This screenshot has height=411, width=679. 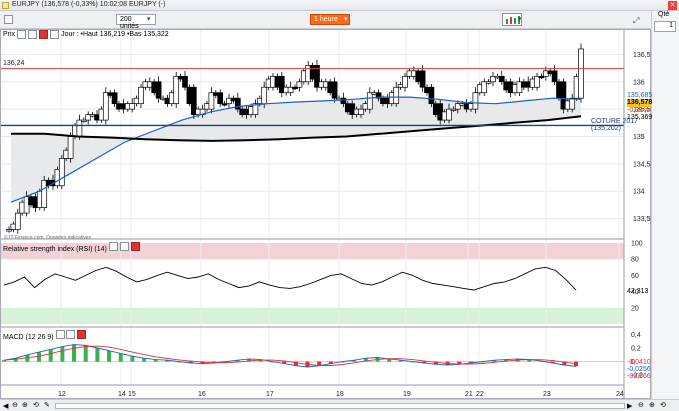 I want to click on rsi-path, so click(x=290, y=278).